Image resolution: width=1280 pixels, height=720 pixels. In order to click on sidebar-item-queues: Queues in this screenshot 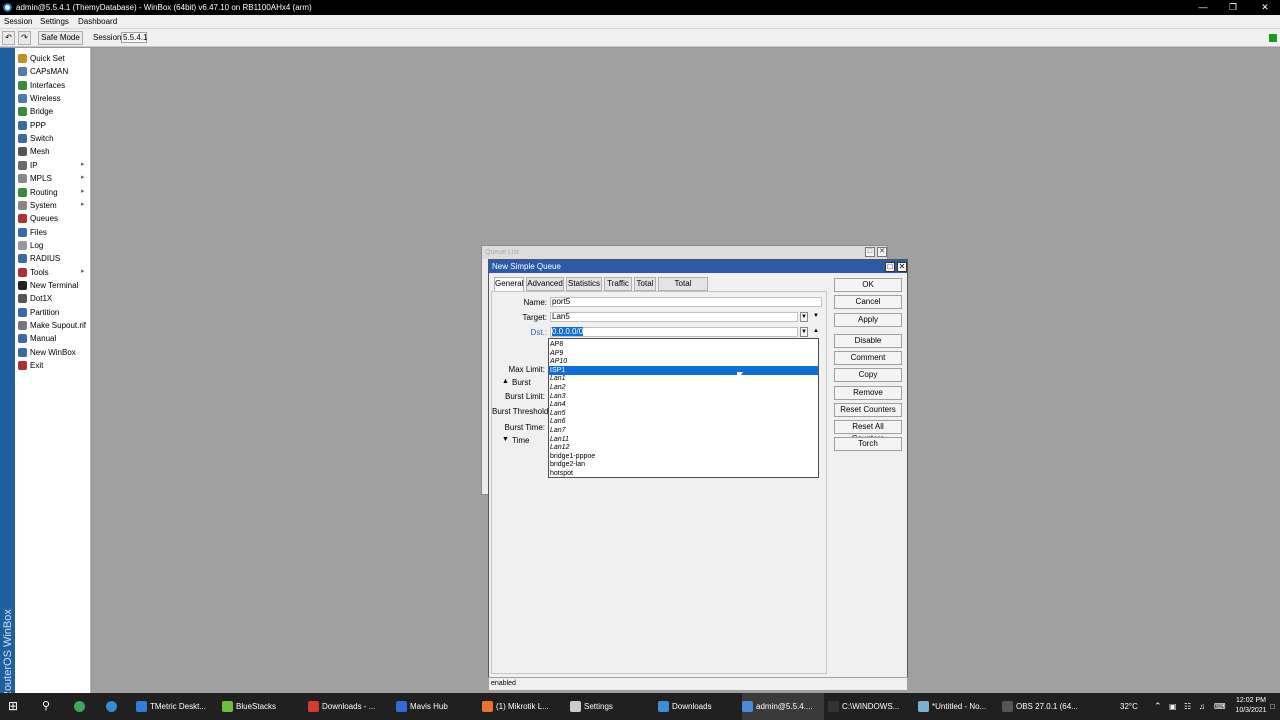, I will do `click(53, 218)`.